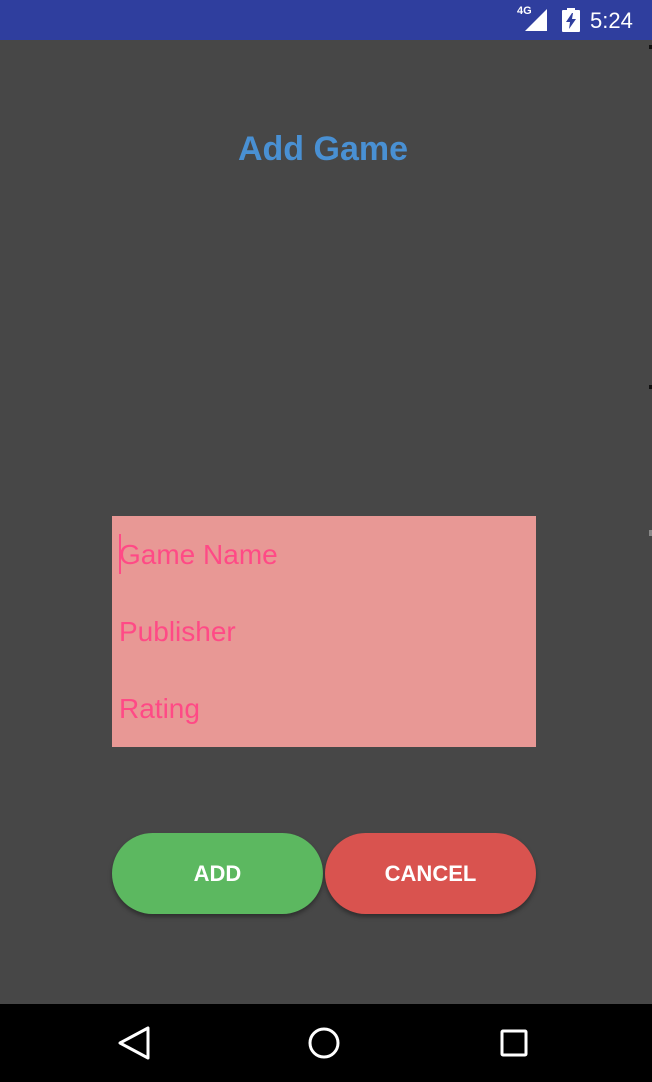 This screenshot has width=652, height=1082. I want to click on back-icon, so click(133, 1043).